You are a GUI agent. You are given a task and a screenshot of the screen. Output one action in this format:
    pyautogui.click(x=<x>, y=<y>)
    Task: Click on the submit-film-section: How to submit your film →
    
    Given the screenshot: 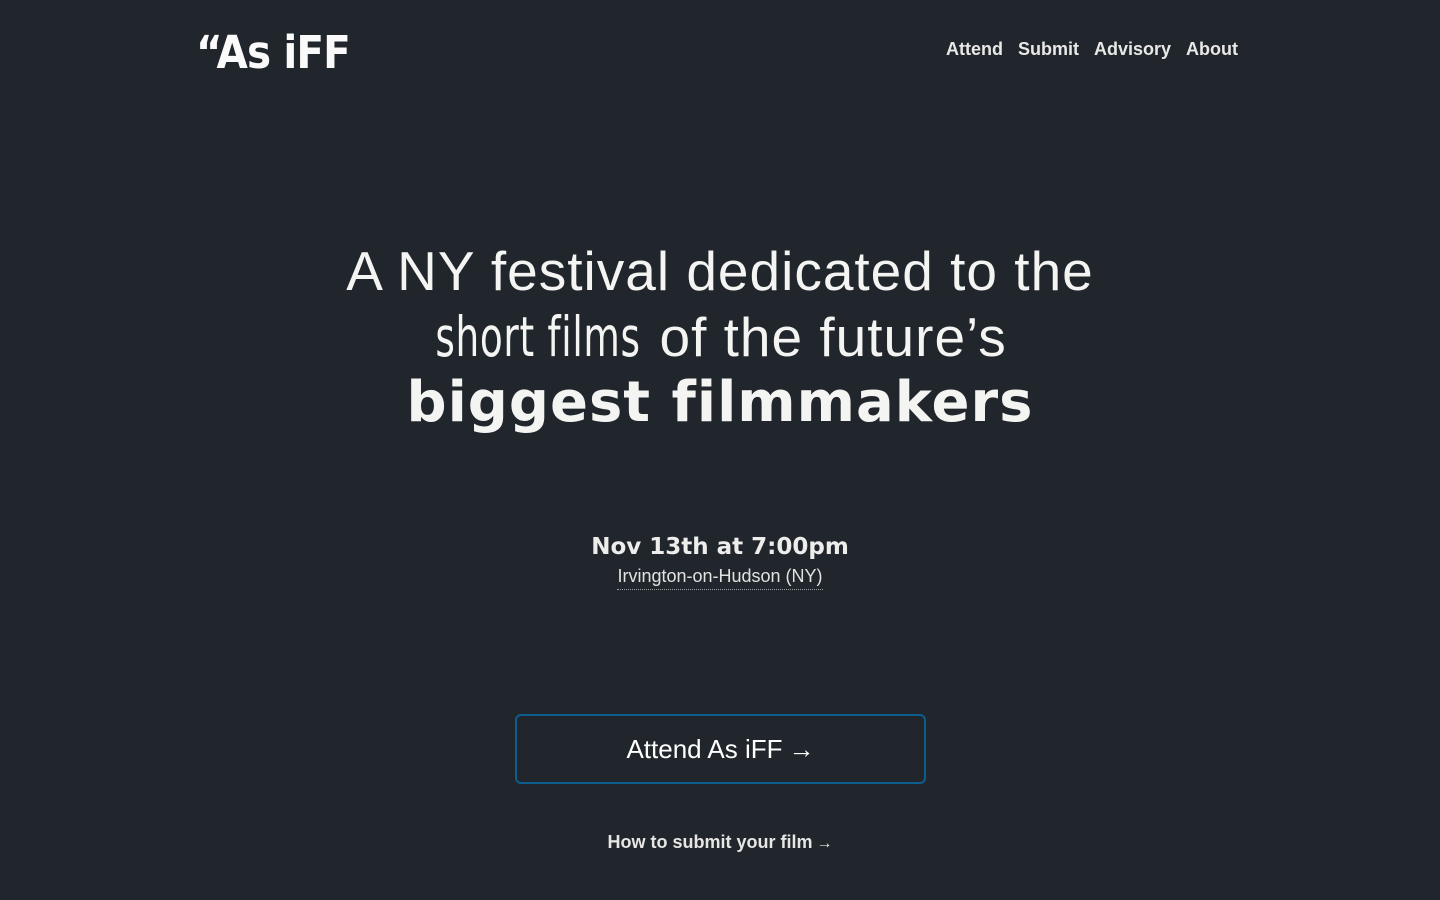 What is the action you would take?
    pyautogui.click(x=720, y=842)
    